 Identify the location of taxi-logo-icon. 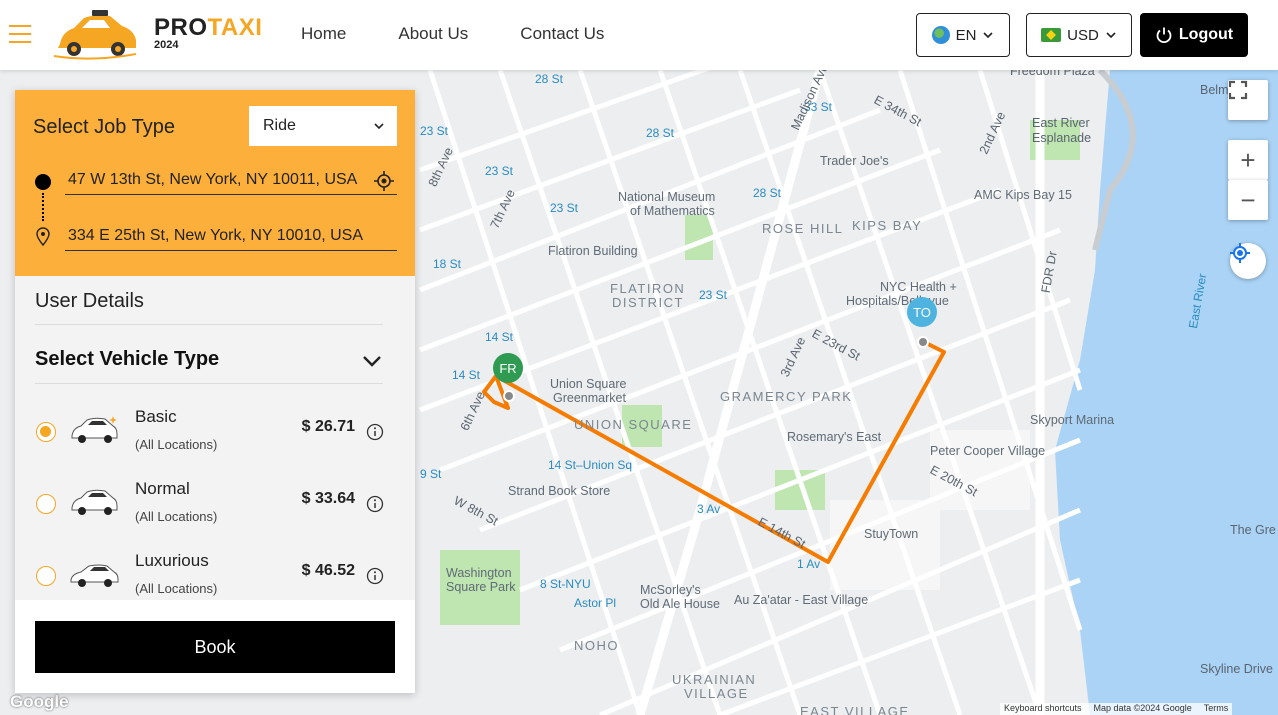
(95, 35).